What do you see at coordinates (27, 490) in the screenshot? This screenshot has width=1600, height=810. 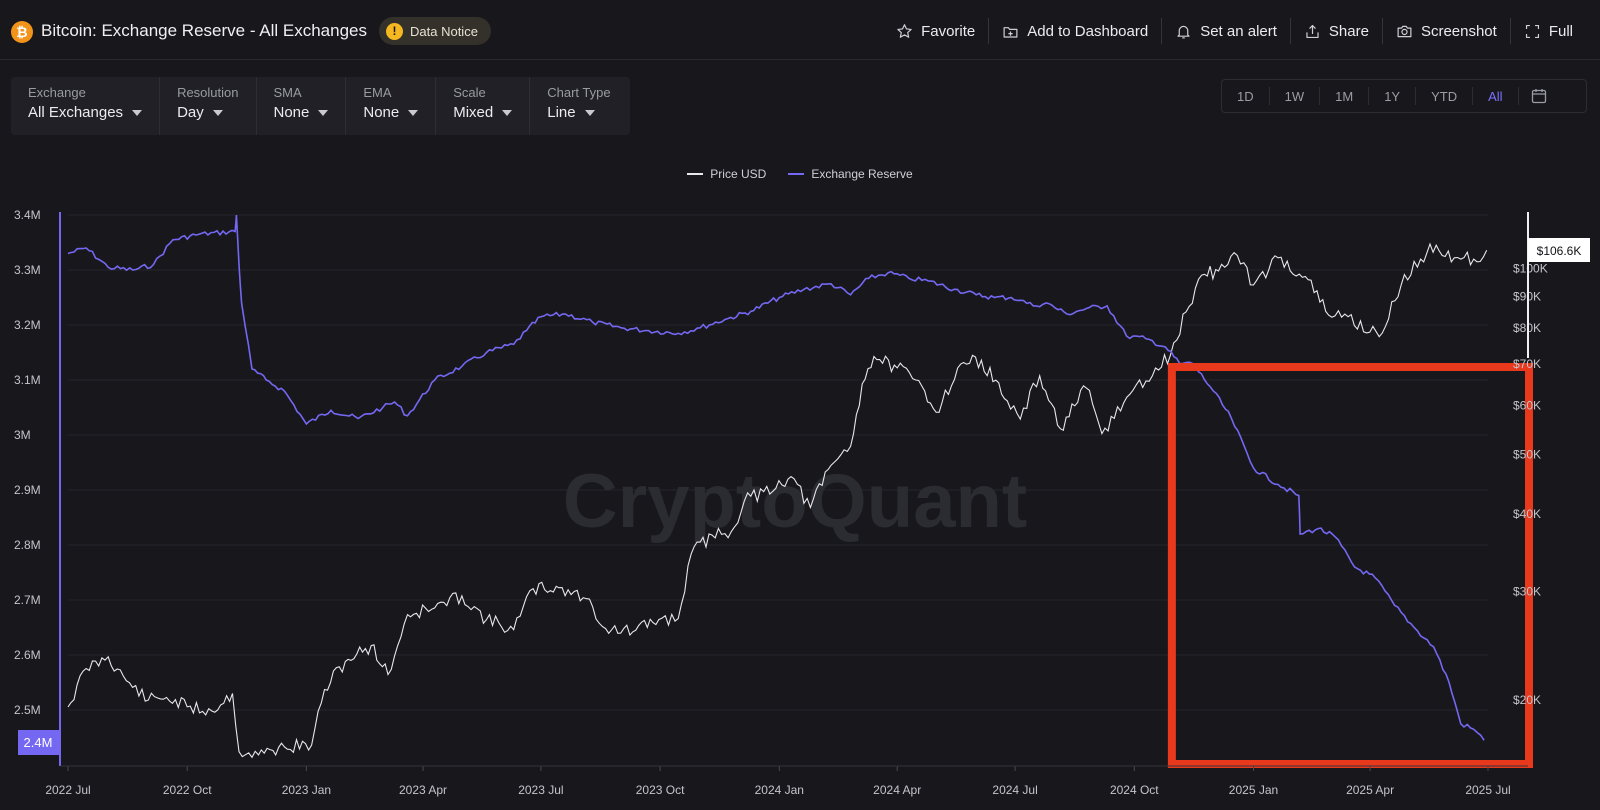 I see `y-left-tick-label: 2.9M` at bounding box center [27, 490].